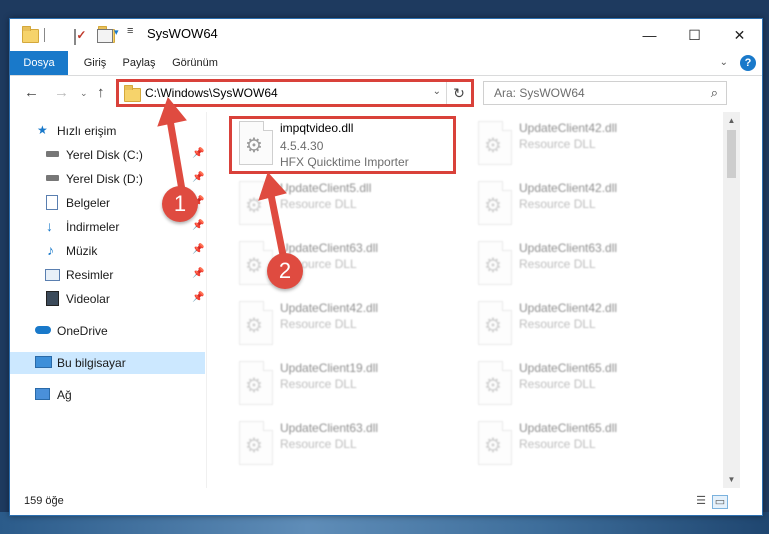 This screenshot has height=534, width=769. What do you see at coordinates (30, 34) in the screenshot?
I see `folder-icon` at bounding box center [30, 34].